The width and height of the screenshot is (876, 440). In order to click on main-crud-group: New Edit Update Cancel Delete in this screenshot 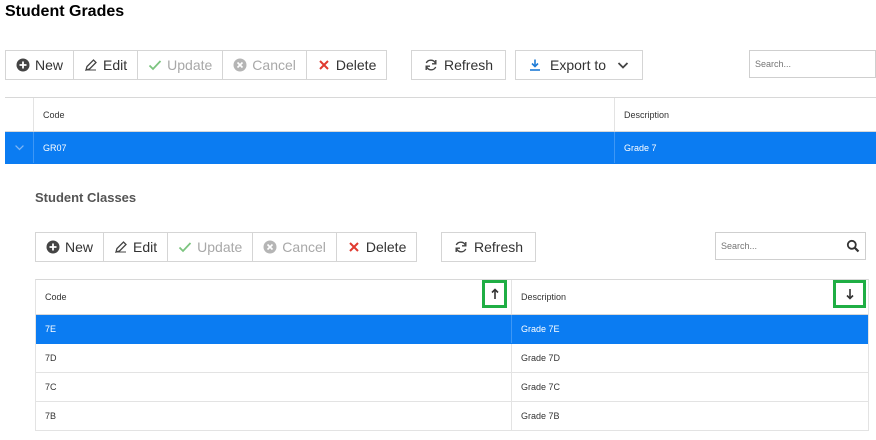, I will do `click(196, 65)`.